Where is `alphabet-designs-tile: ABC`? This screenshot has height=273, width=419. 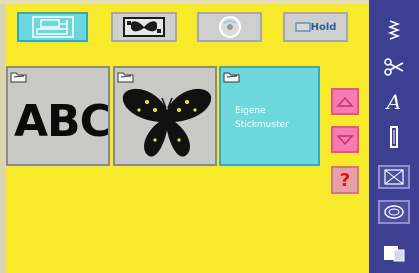 alphabet-designs-tile: ABC is located at coordinates (58, 116).